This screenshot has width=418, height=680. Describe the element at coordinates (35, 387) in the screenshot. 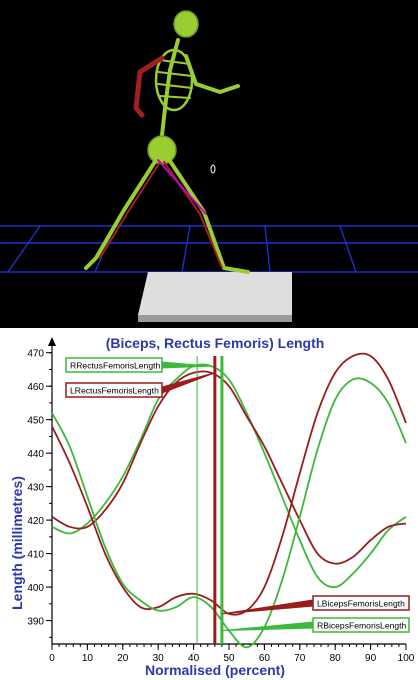

I see `y-tick-label: 460` at that location.